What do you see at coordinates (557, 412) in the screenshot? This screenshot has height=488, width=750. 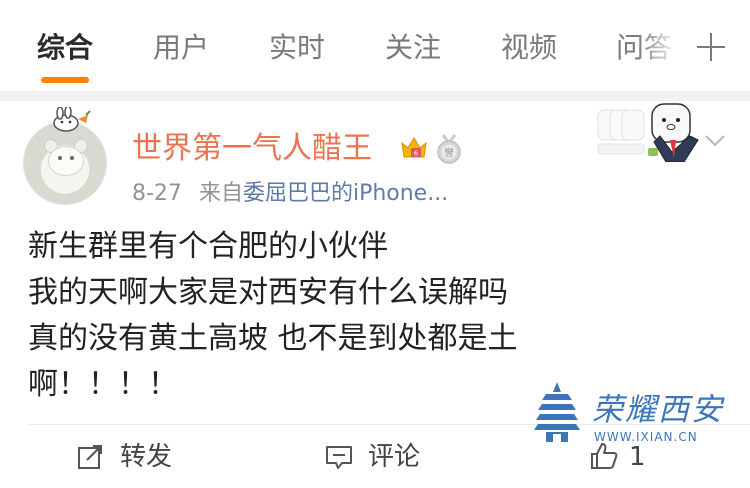 I see `watermark-logo-icon` at bounding box center [557, 412].